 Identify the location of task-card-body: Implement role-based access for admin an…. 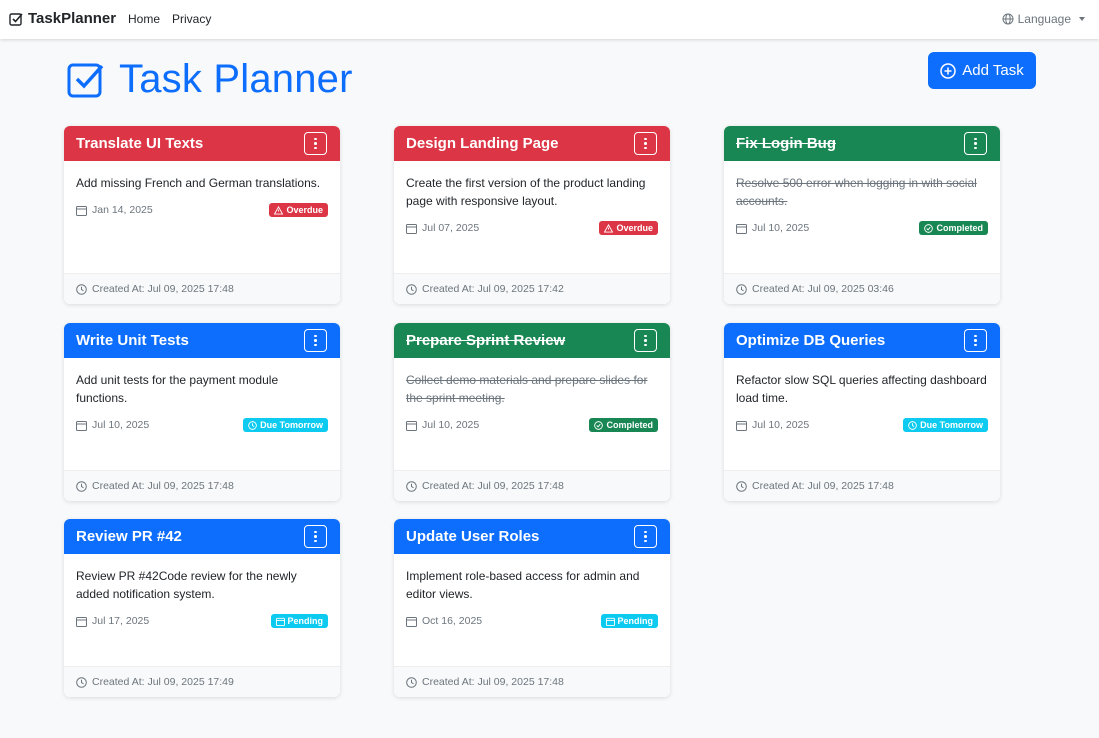
(532, 610).